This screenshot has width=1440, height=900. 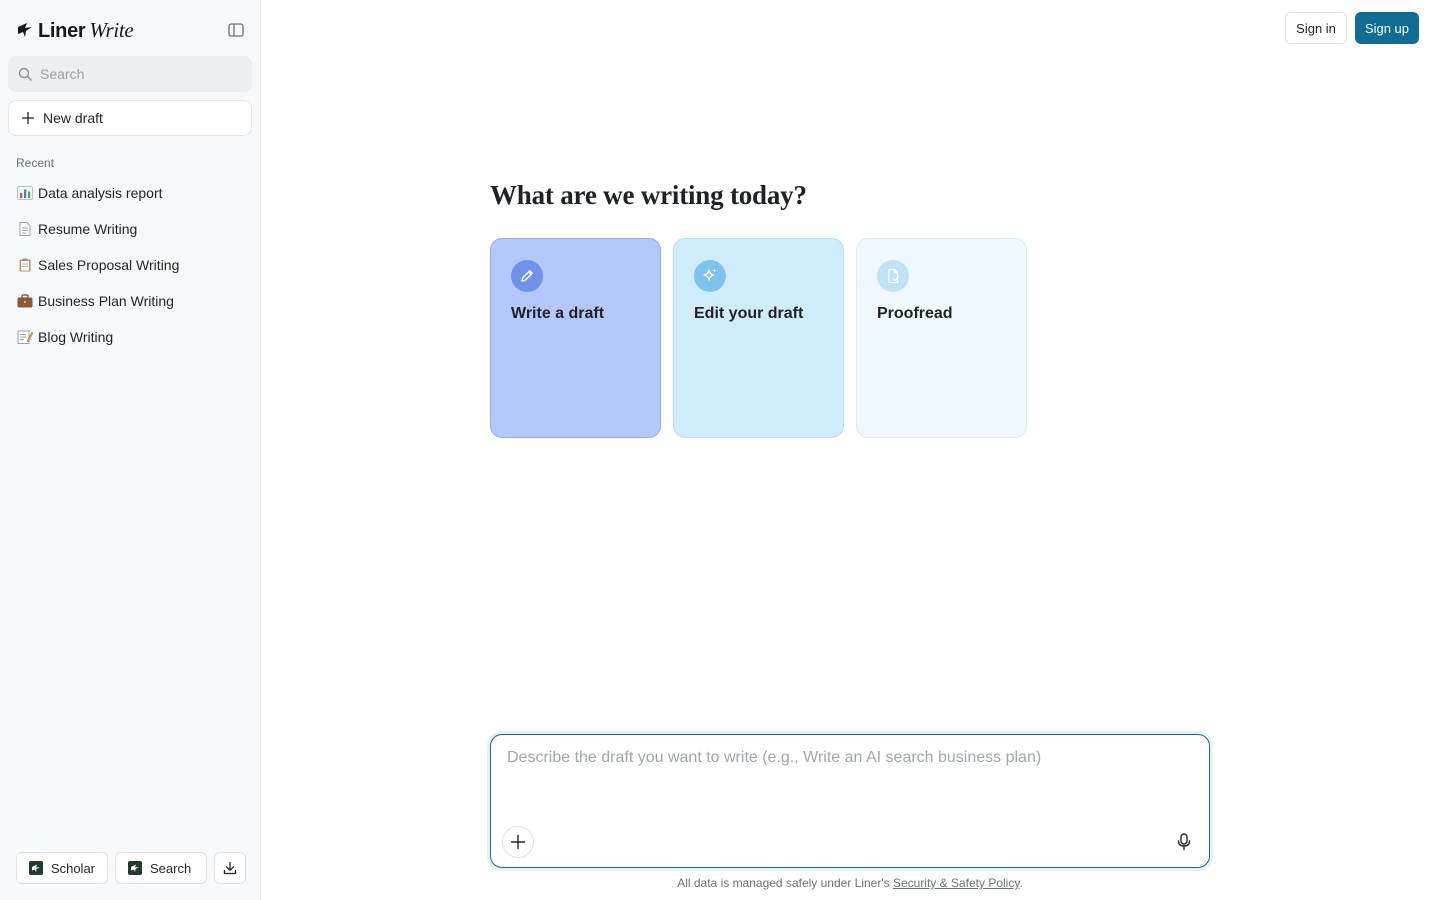 What do you see at coordinates (130, 337) in the screenshot?
I see `recent-item-blog-writing: Blog Writing` at bounding box center [130, 337].